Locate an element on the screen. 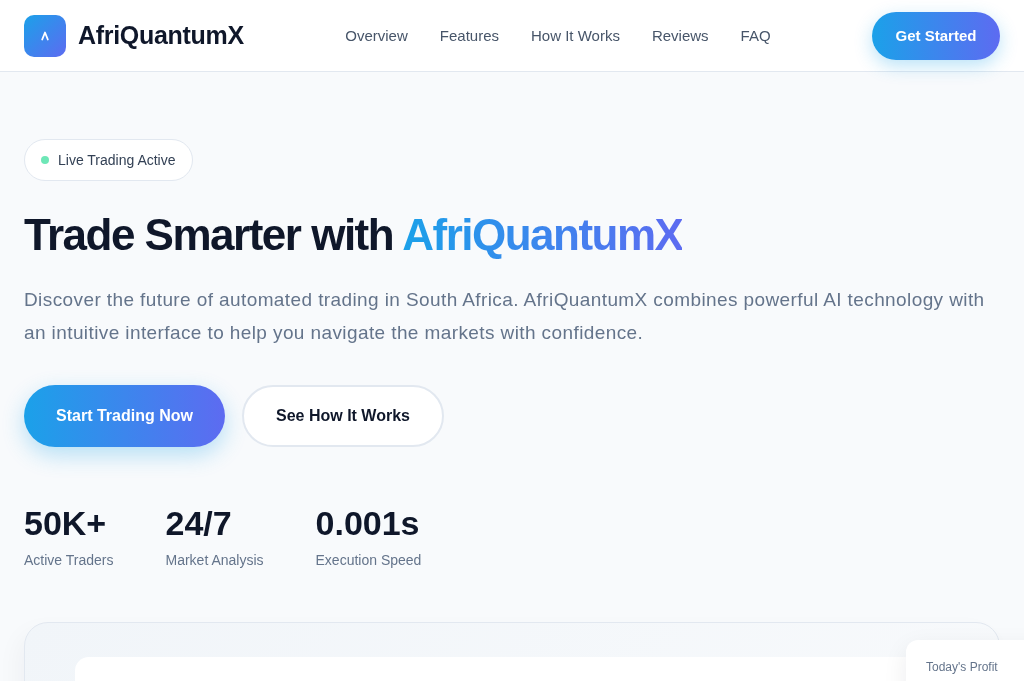 The width and height of the screenshot is (1024, 681). profit-label: Today's Profit is located at coordinates (962, 667).